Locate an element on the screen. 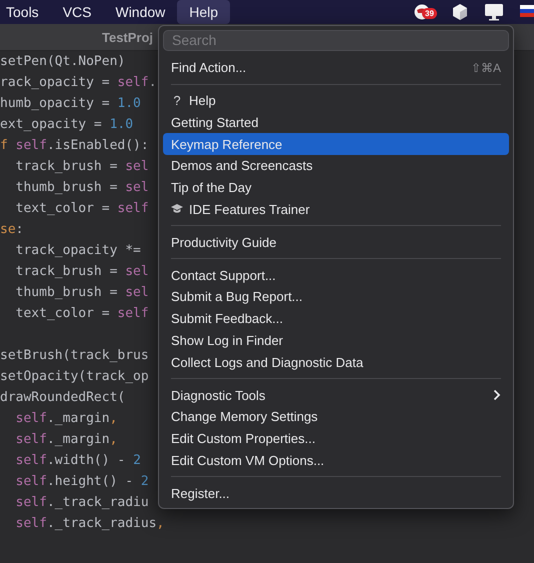  search-field: Search is located at coordinates (336, 40).